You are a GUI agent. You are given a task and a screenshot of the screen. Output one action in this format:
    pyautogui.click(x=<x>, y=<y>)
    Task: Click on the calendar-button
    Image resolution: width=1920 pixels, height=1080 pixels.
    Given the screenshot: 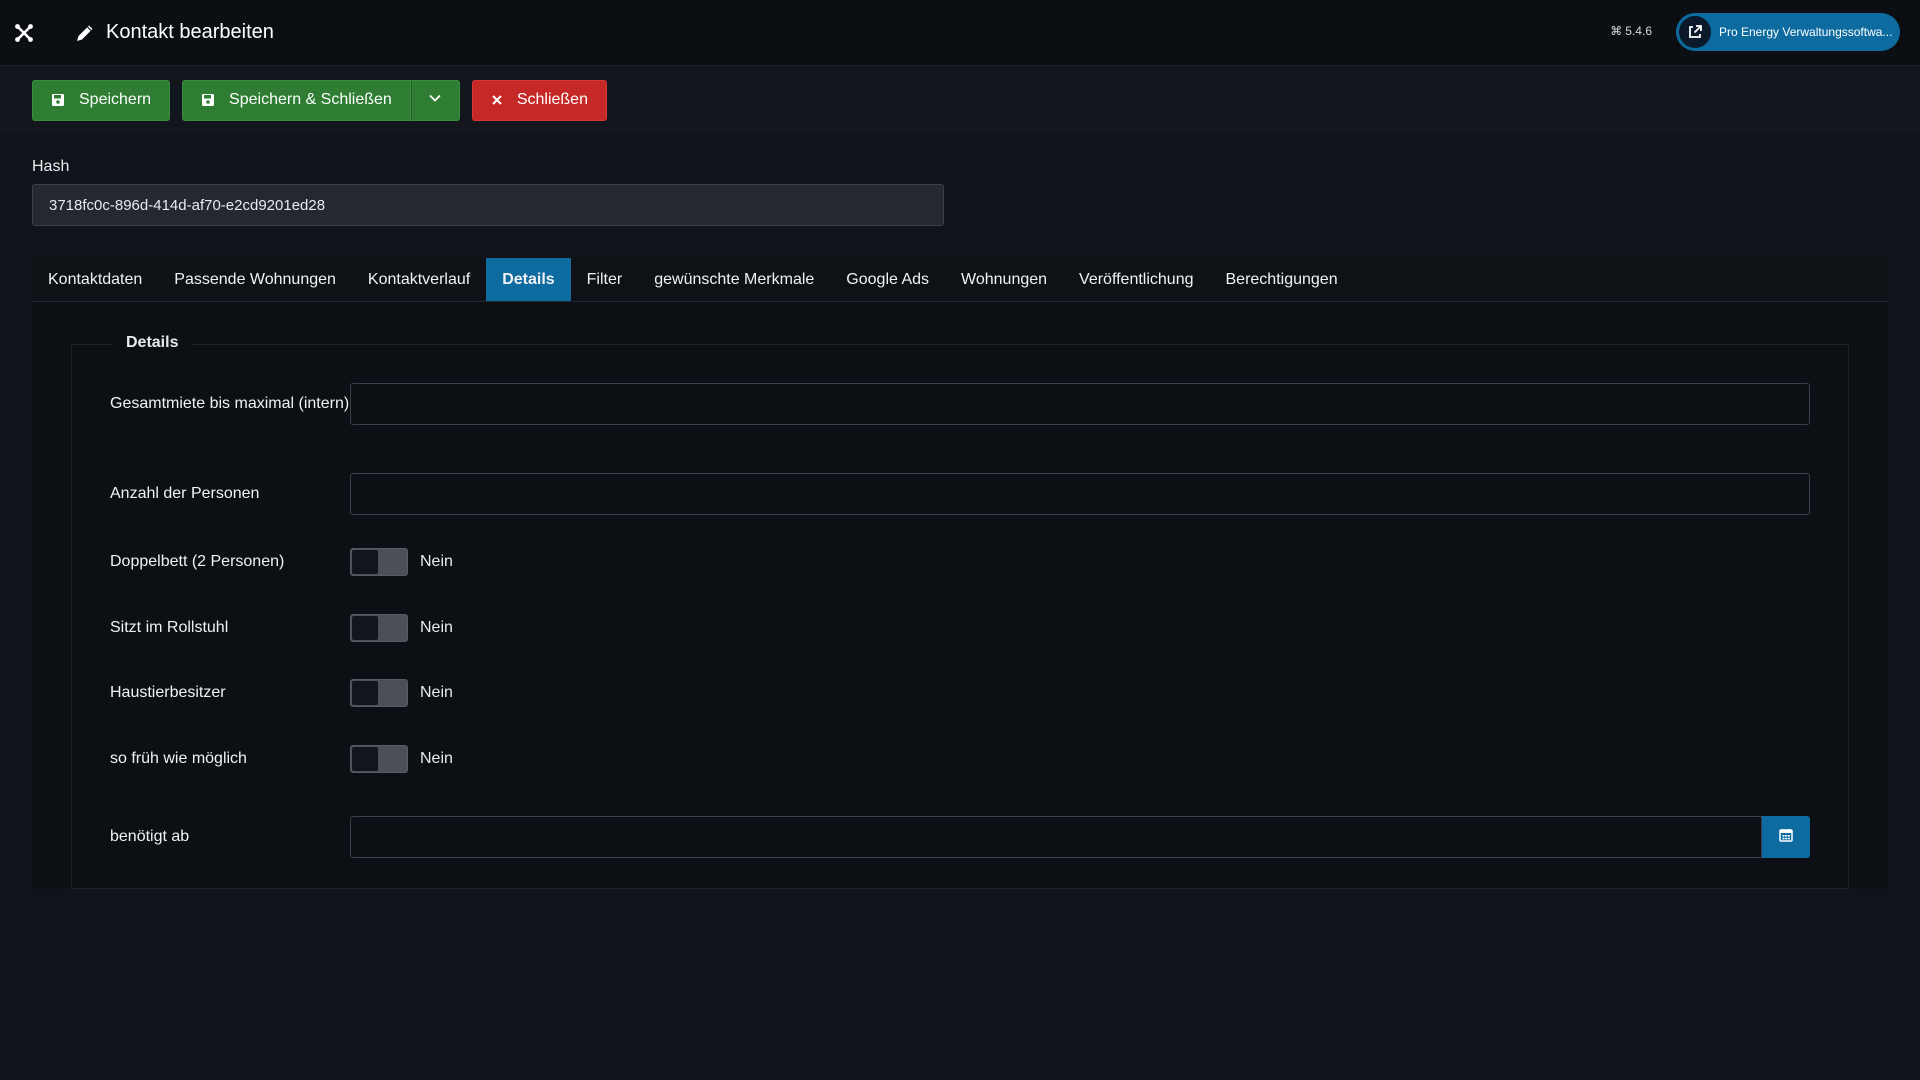 What is the action you would take?
    pyautogui.click(x=1786, y=837)
    